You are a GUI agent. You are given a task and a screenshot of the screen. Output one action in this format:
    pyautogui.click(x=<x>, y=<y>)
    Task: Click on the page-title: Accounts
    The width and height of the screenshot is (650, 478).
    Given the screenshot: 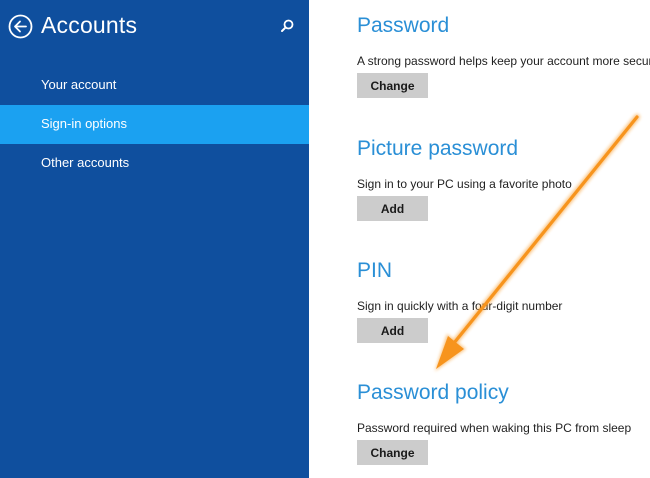 What is the action you would take?
    pyautogui.click(x=89, y=25)
    